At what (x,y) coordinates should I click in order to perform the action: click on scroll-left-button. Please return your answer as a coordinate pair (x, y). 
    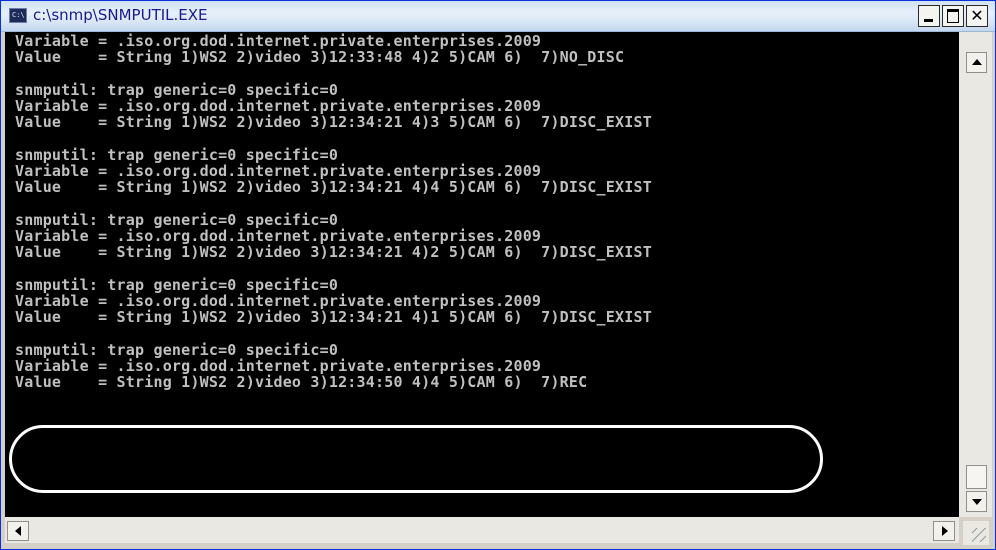
    Looking at the image, I should click on (18, 531).